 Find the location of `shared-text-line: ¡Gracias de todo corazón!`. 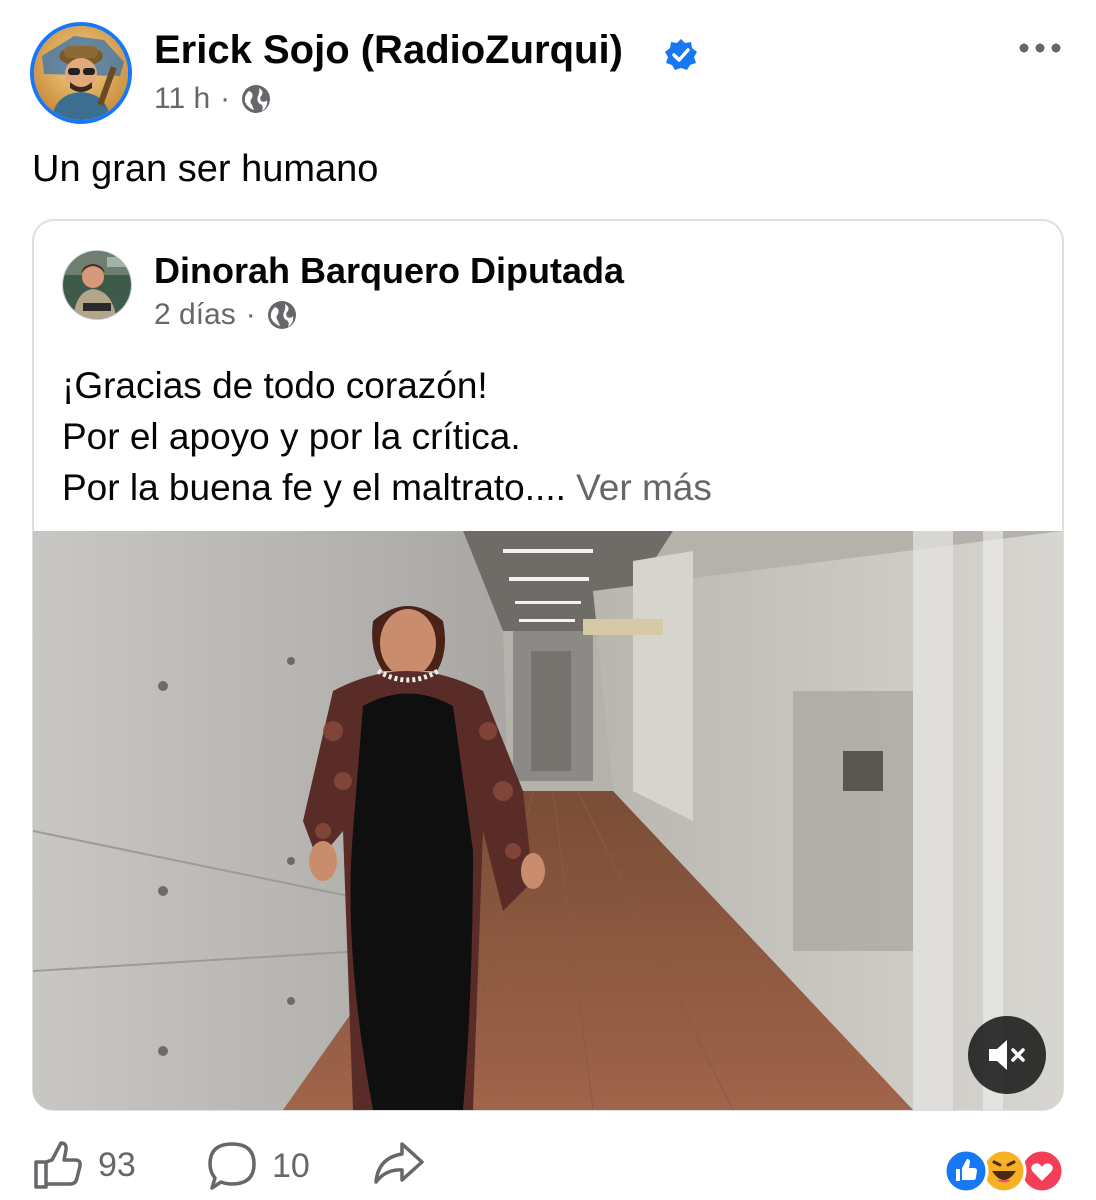

shared-text-line: ¡Gracias de todo corazón! is located at coordinates (275, 385).